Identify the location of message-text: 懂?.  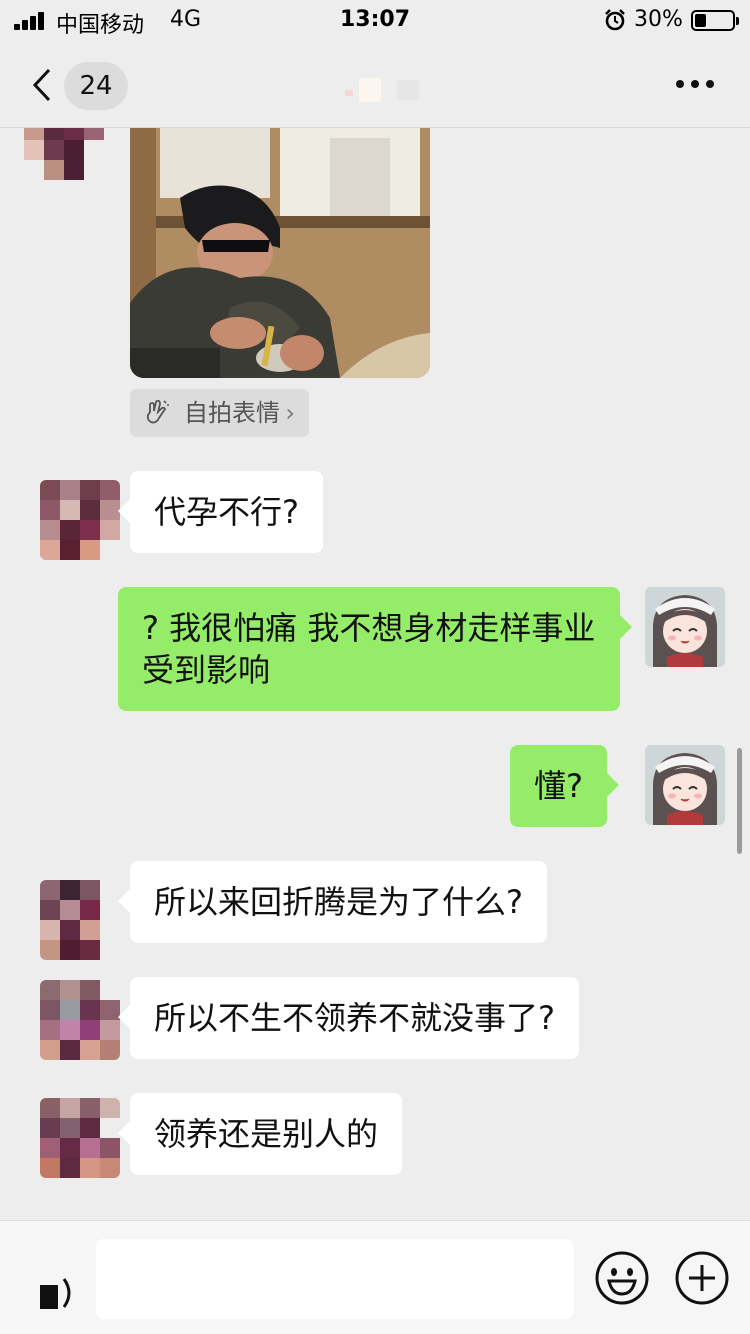
(558, 786).